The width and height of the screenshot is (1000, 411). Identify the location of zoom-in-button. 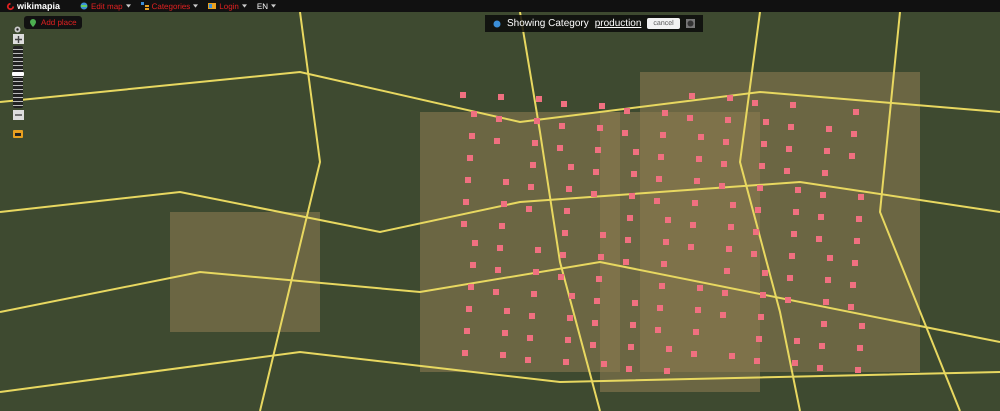
(18, 39).